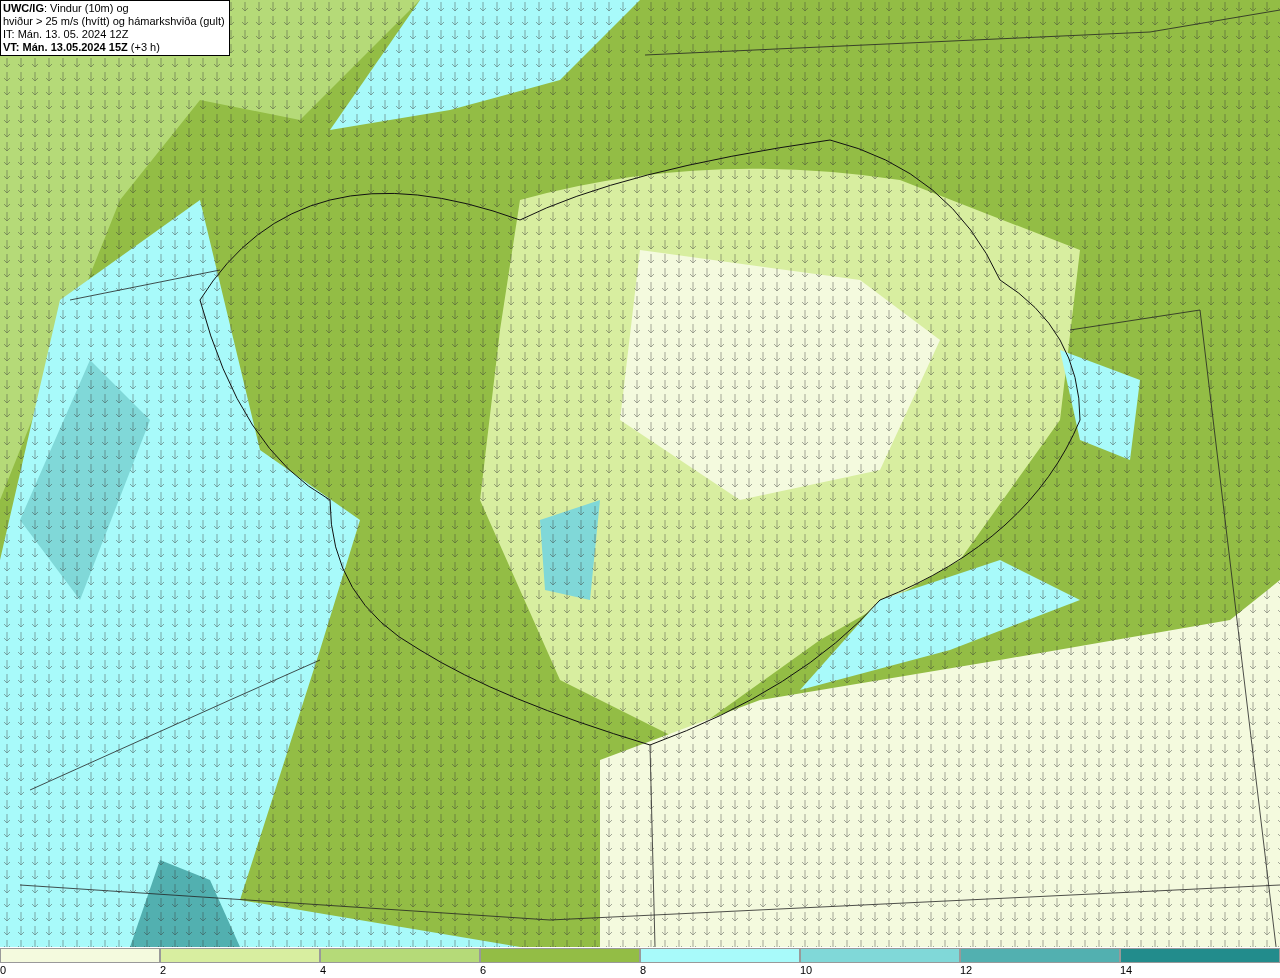 The image size is (1280, 978). What do you see at coordinates (807, 970) in the screenshot?
I see `legend-label: 10` at bounding box center [807, 970].